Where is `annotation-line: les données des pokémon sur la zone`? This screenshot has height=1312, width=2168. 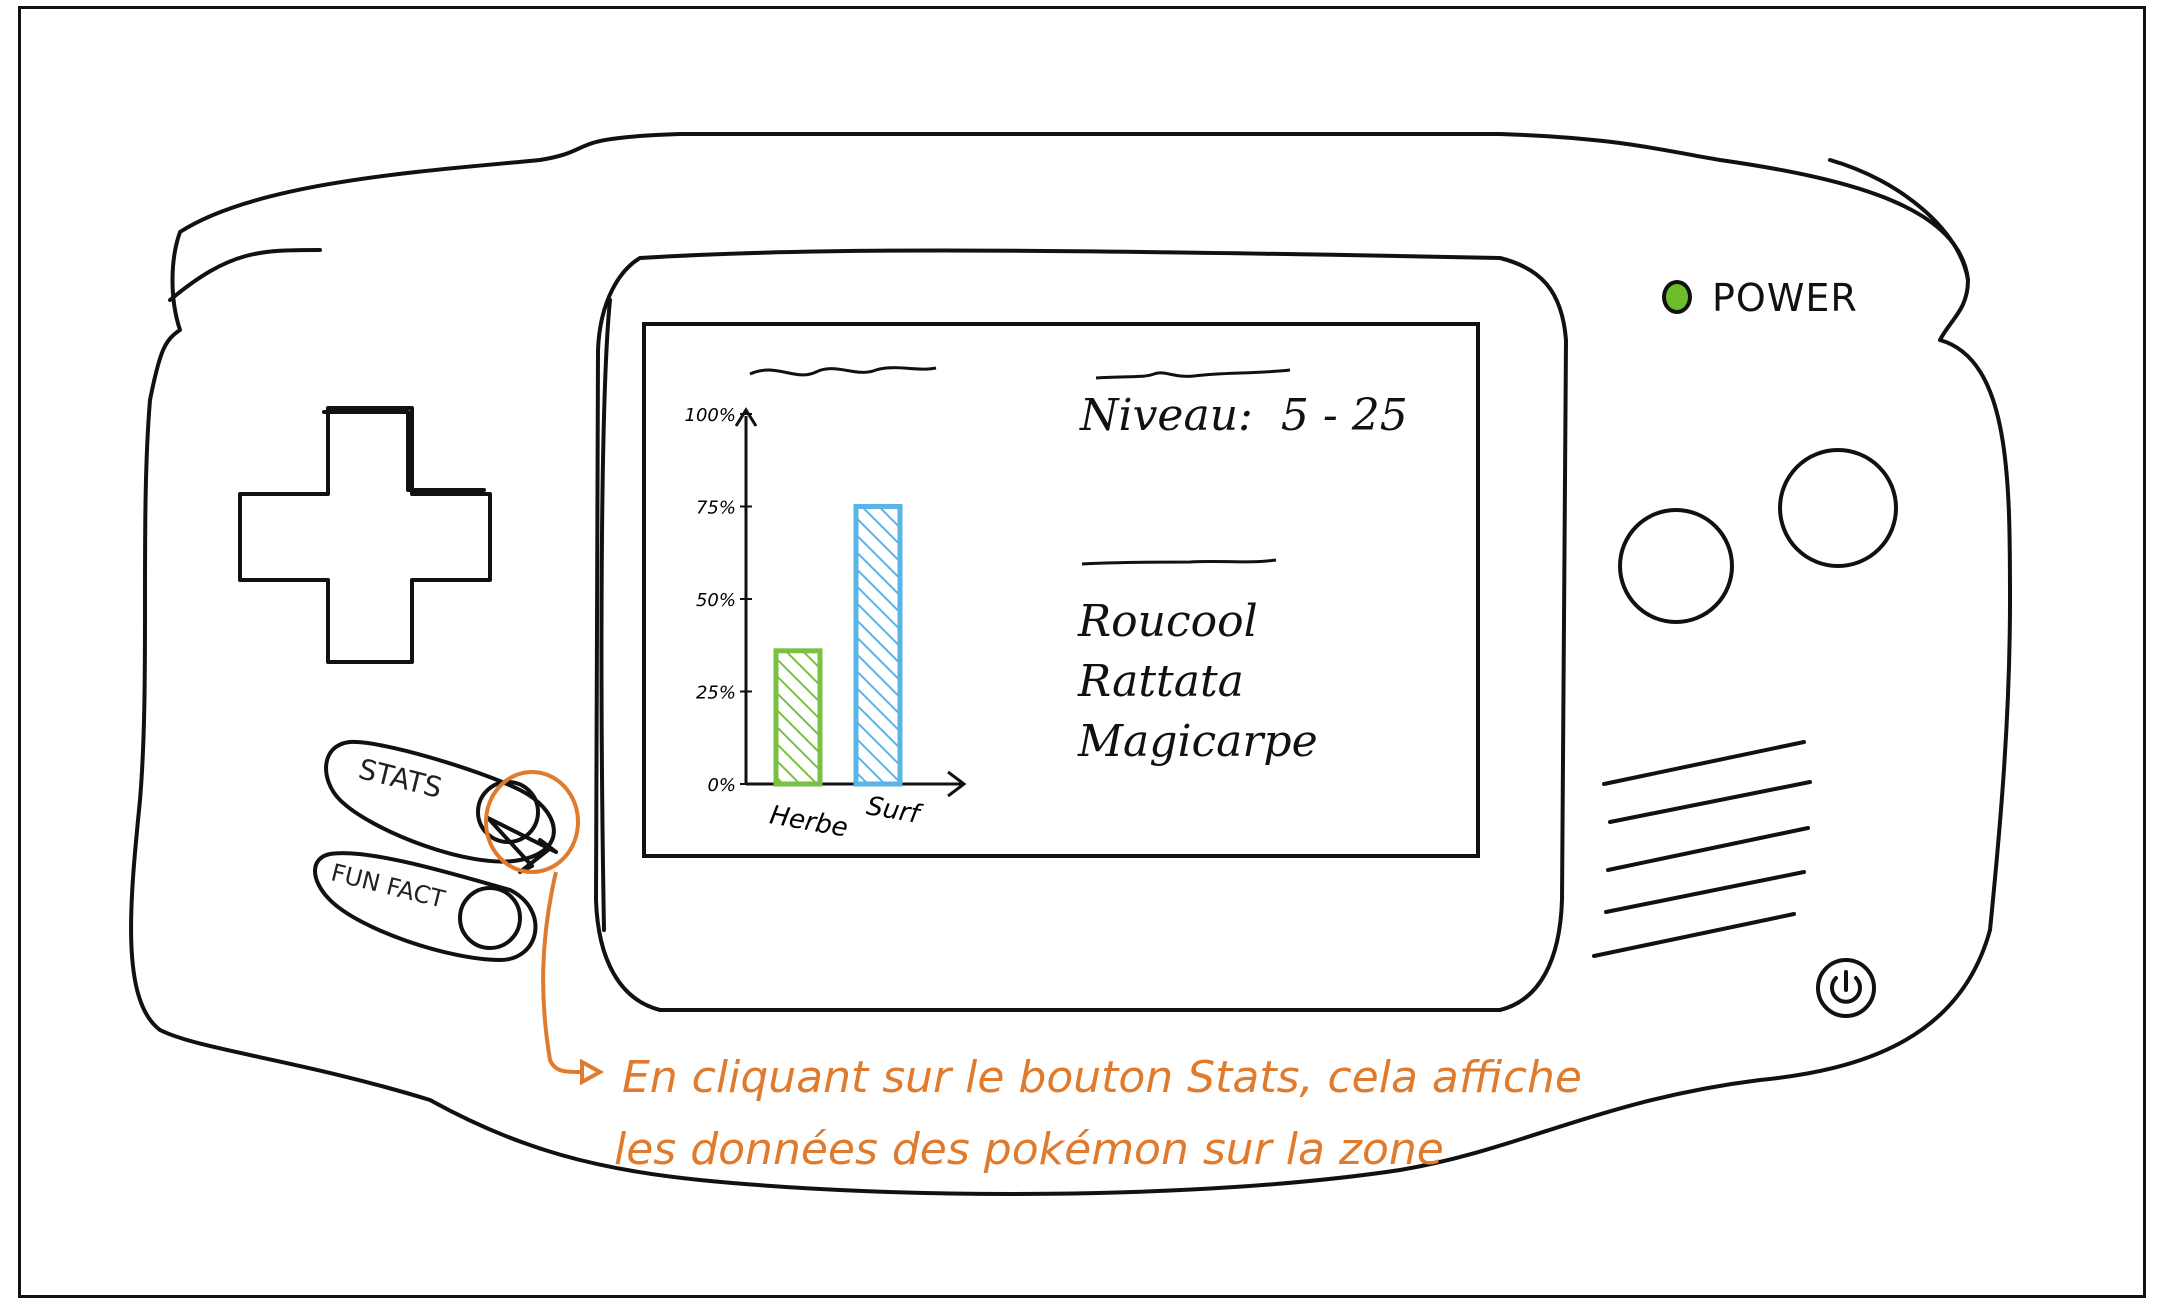 annotation-line: les données des pokémon sur la zone is located at coordinates (1029, 1149).